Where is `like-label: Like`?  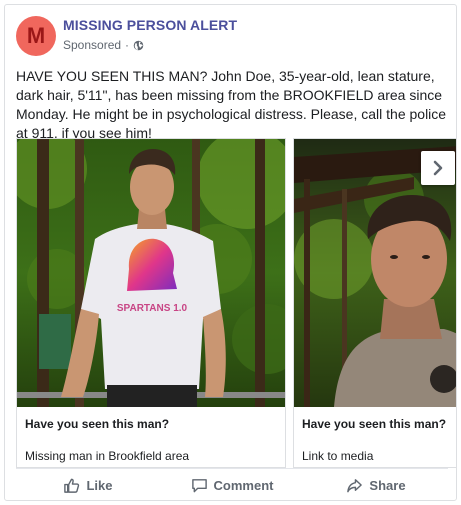
like-label: Like is located at coordinates (99, 485).